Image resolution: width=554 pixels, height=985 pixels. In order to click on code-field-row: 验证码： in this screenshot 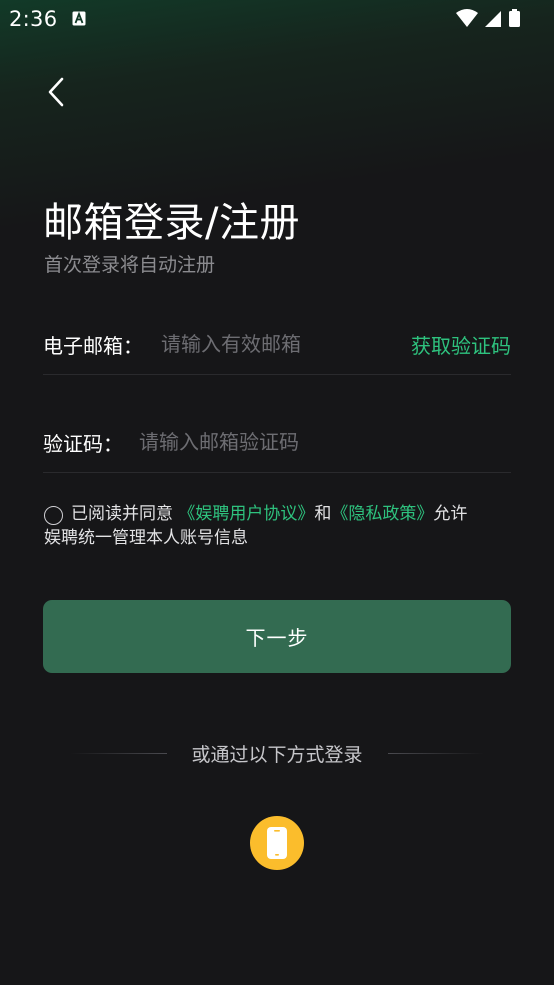, I will do `click(277, 443)`.